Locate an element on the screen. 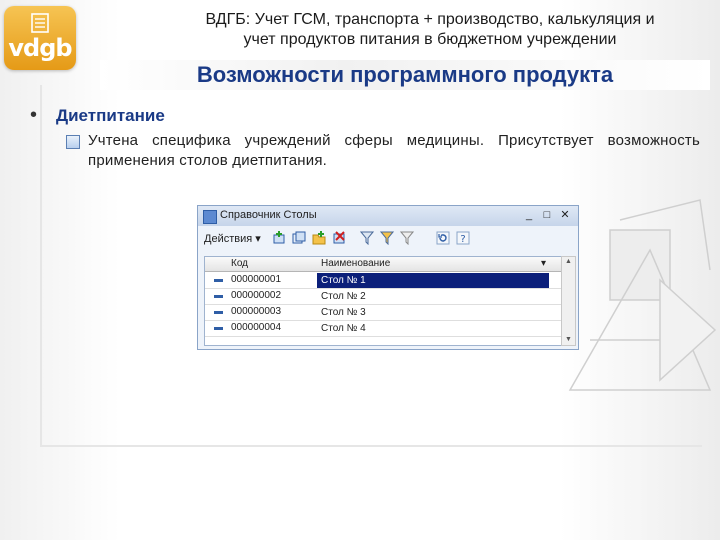 The width and height of the screenshot is (720, 540). minimize-button: _ is located at coordinates (529, 215).